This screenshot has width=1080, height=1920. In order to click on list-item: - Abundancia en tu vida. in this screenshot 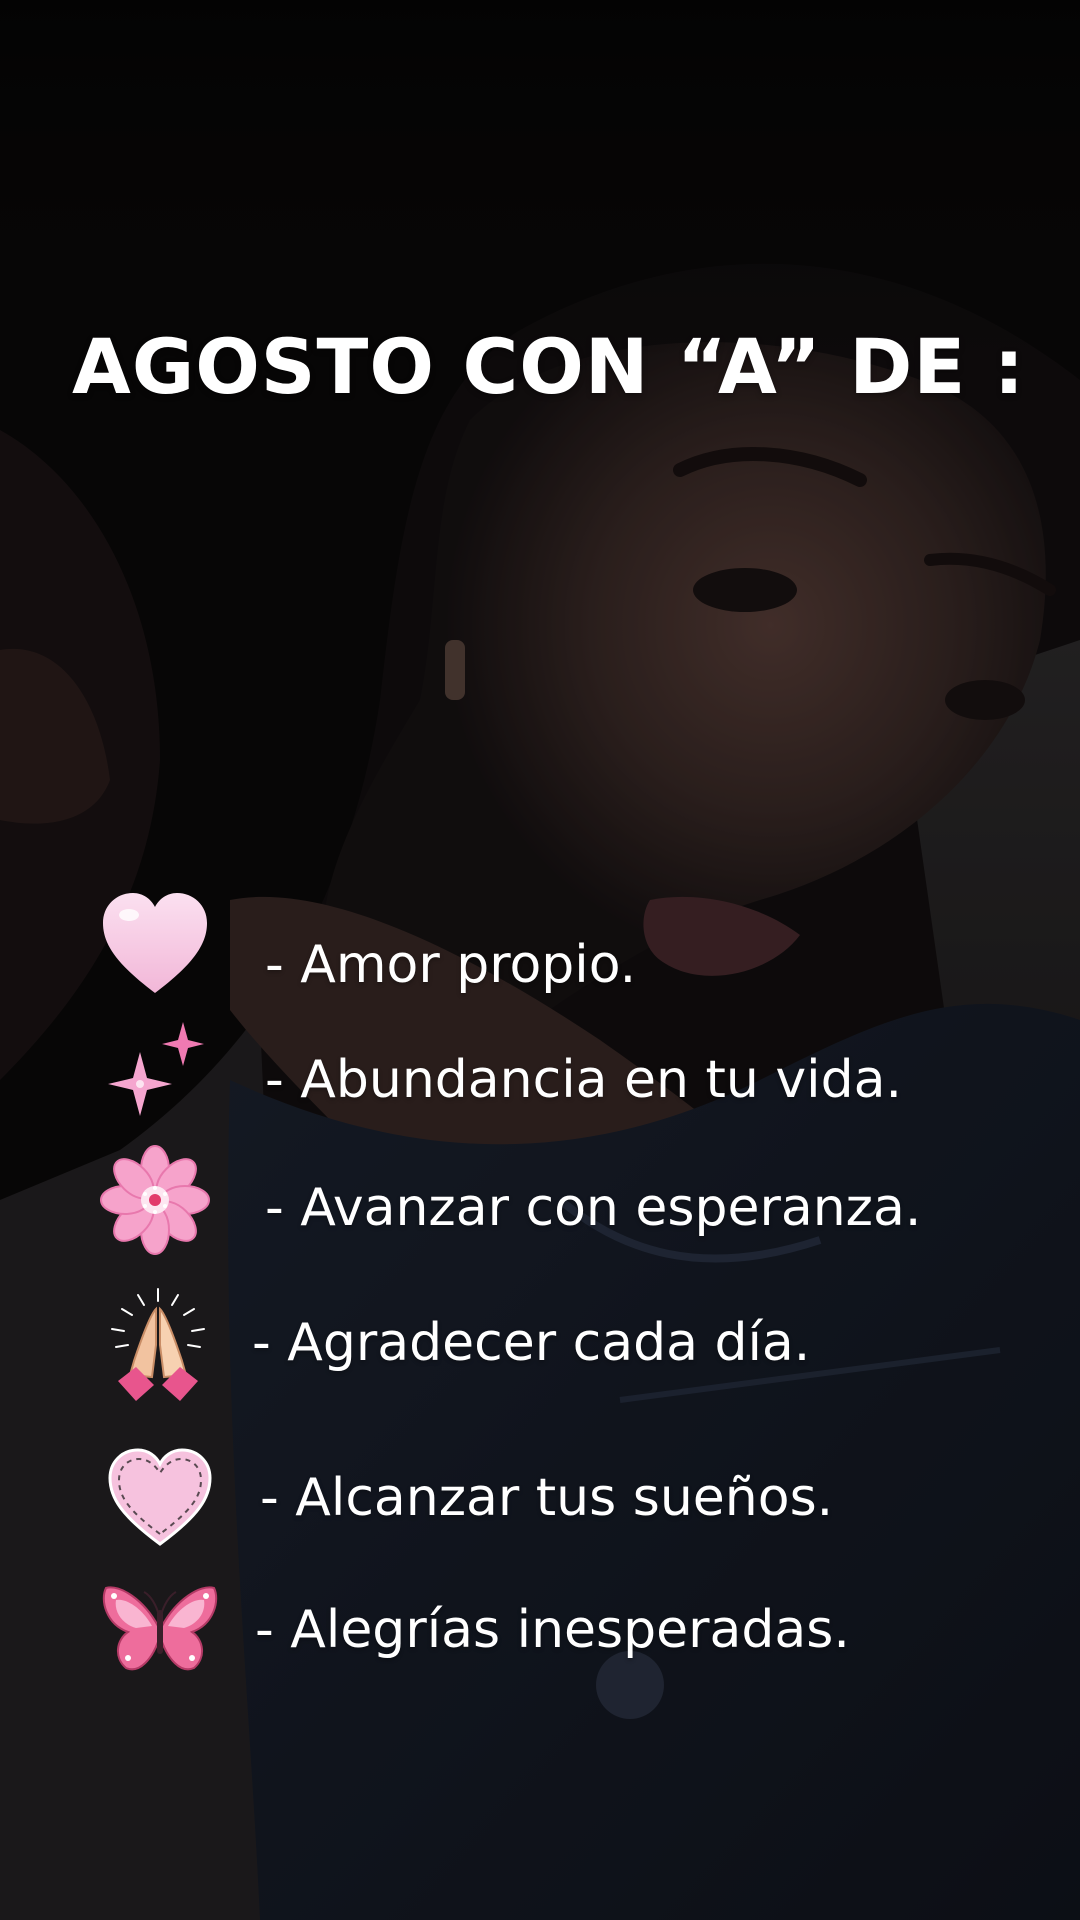, I will do `click(540, 1080)`.